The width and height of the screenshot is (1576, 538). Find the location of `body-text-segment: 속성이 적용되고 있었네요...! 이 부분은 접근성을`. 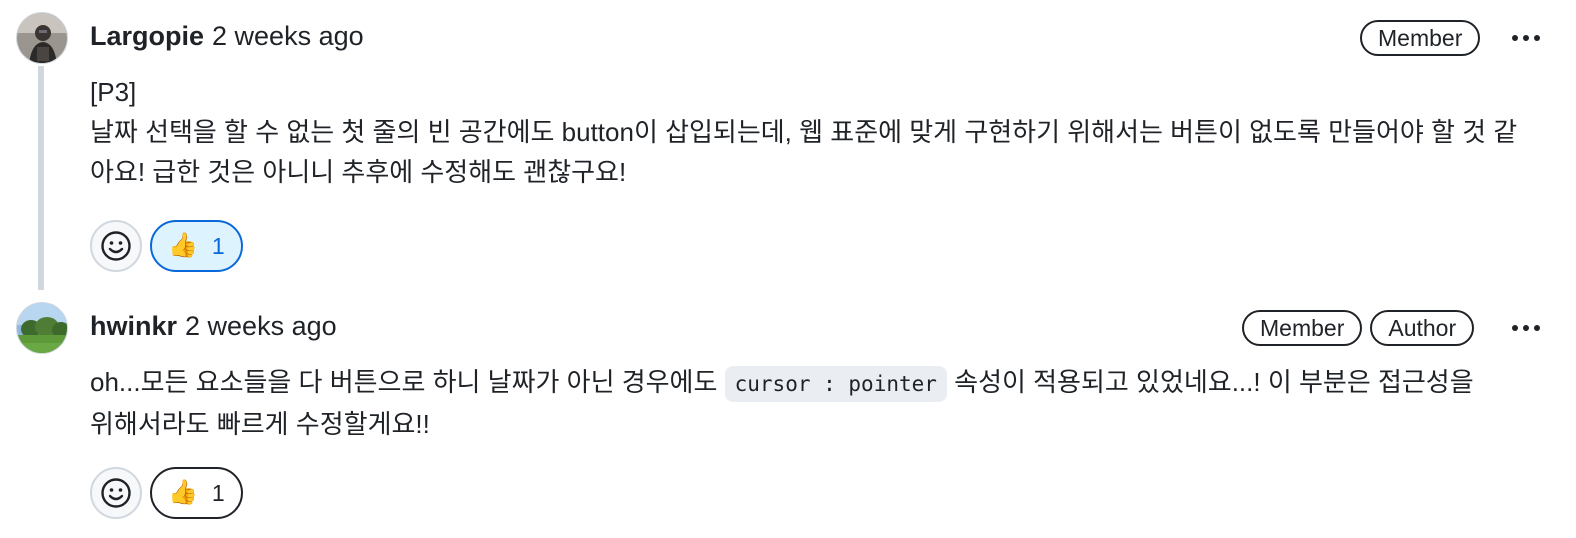

body-text-segment: 속성이 적용되고 있었네요...! 이 부분은 접근성을 is located at coordinates (1210, 382).